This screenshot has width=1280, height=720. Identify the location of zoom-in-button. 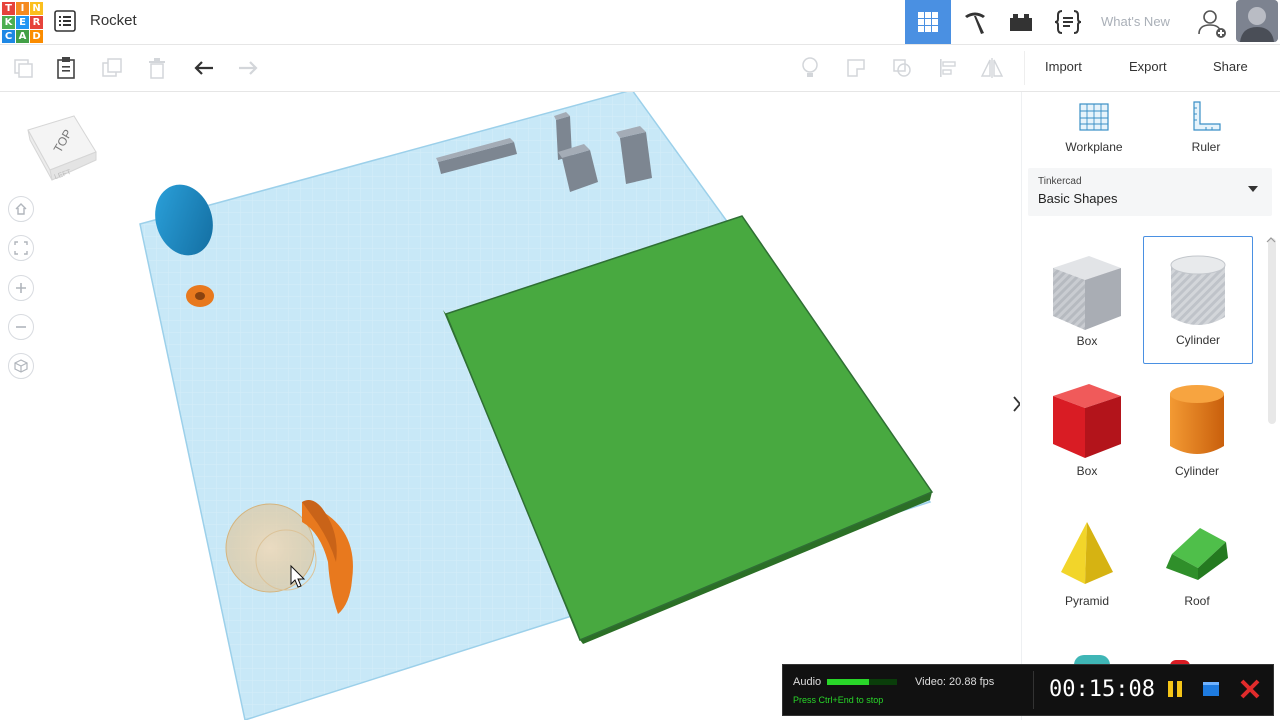
(21, 288).